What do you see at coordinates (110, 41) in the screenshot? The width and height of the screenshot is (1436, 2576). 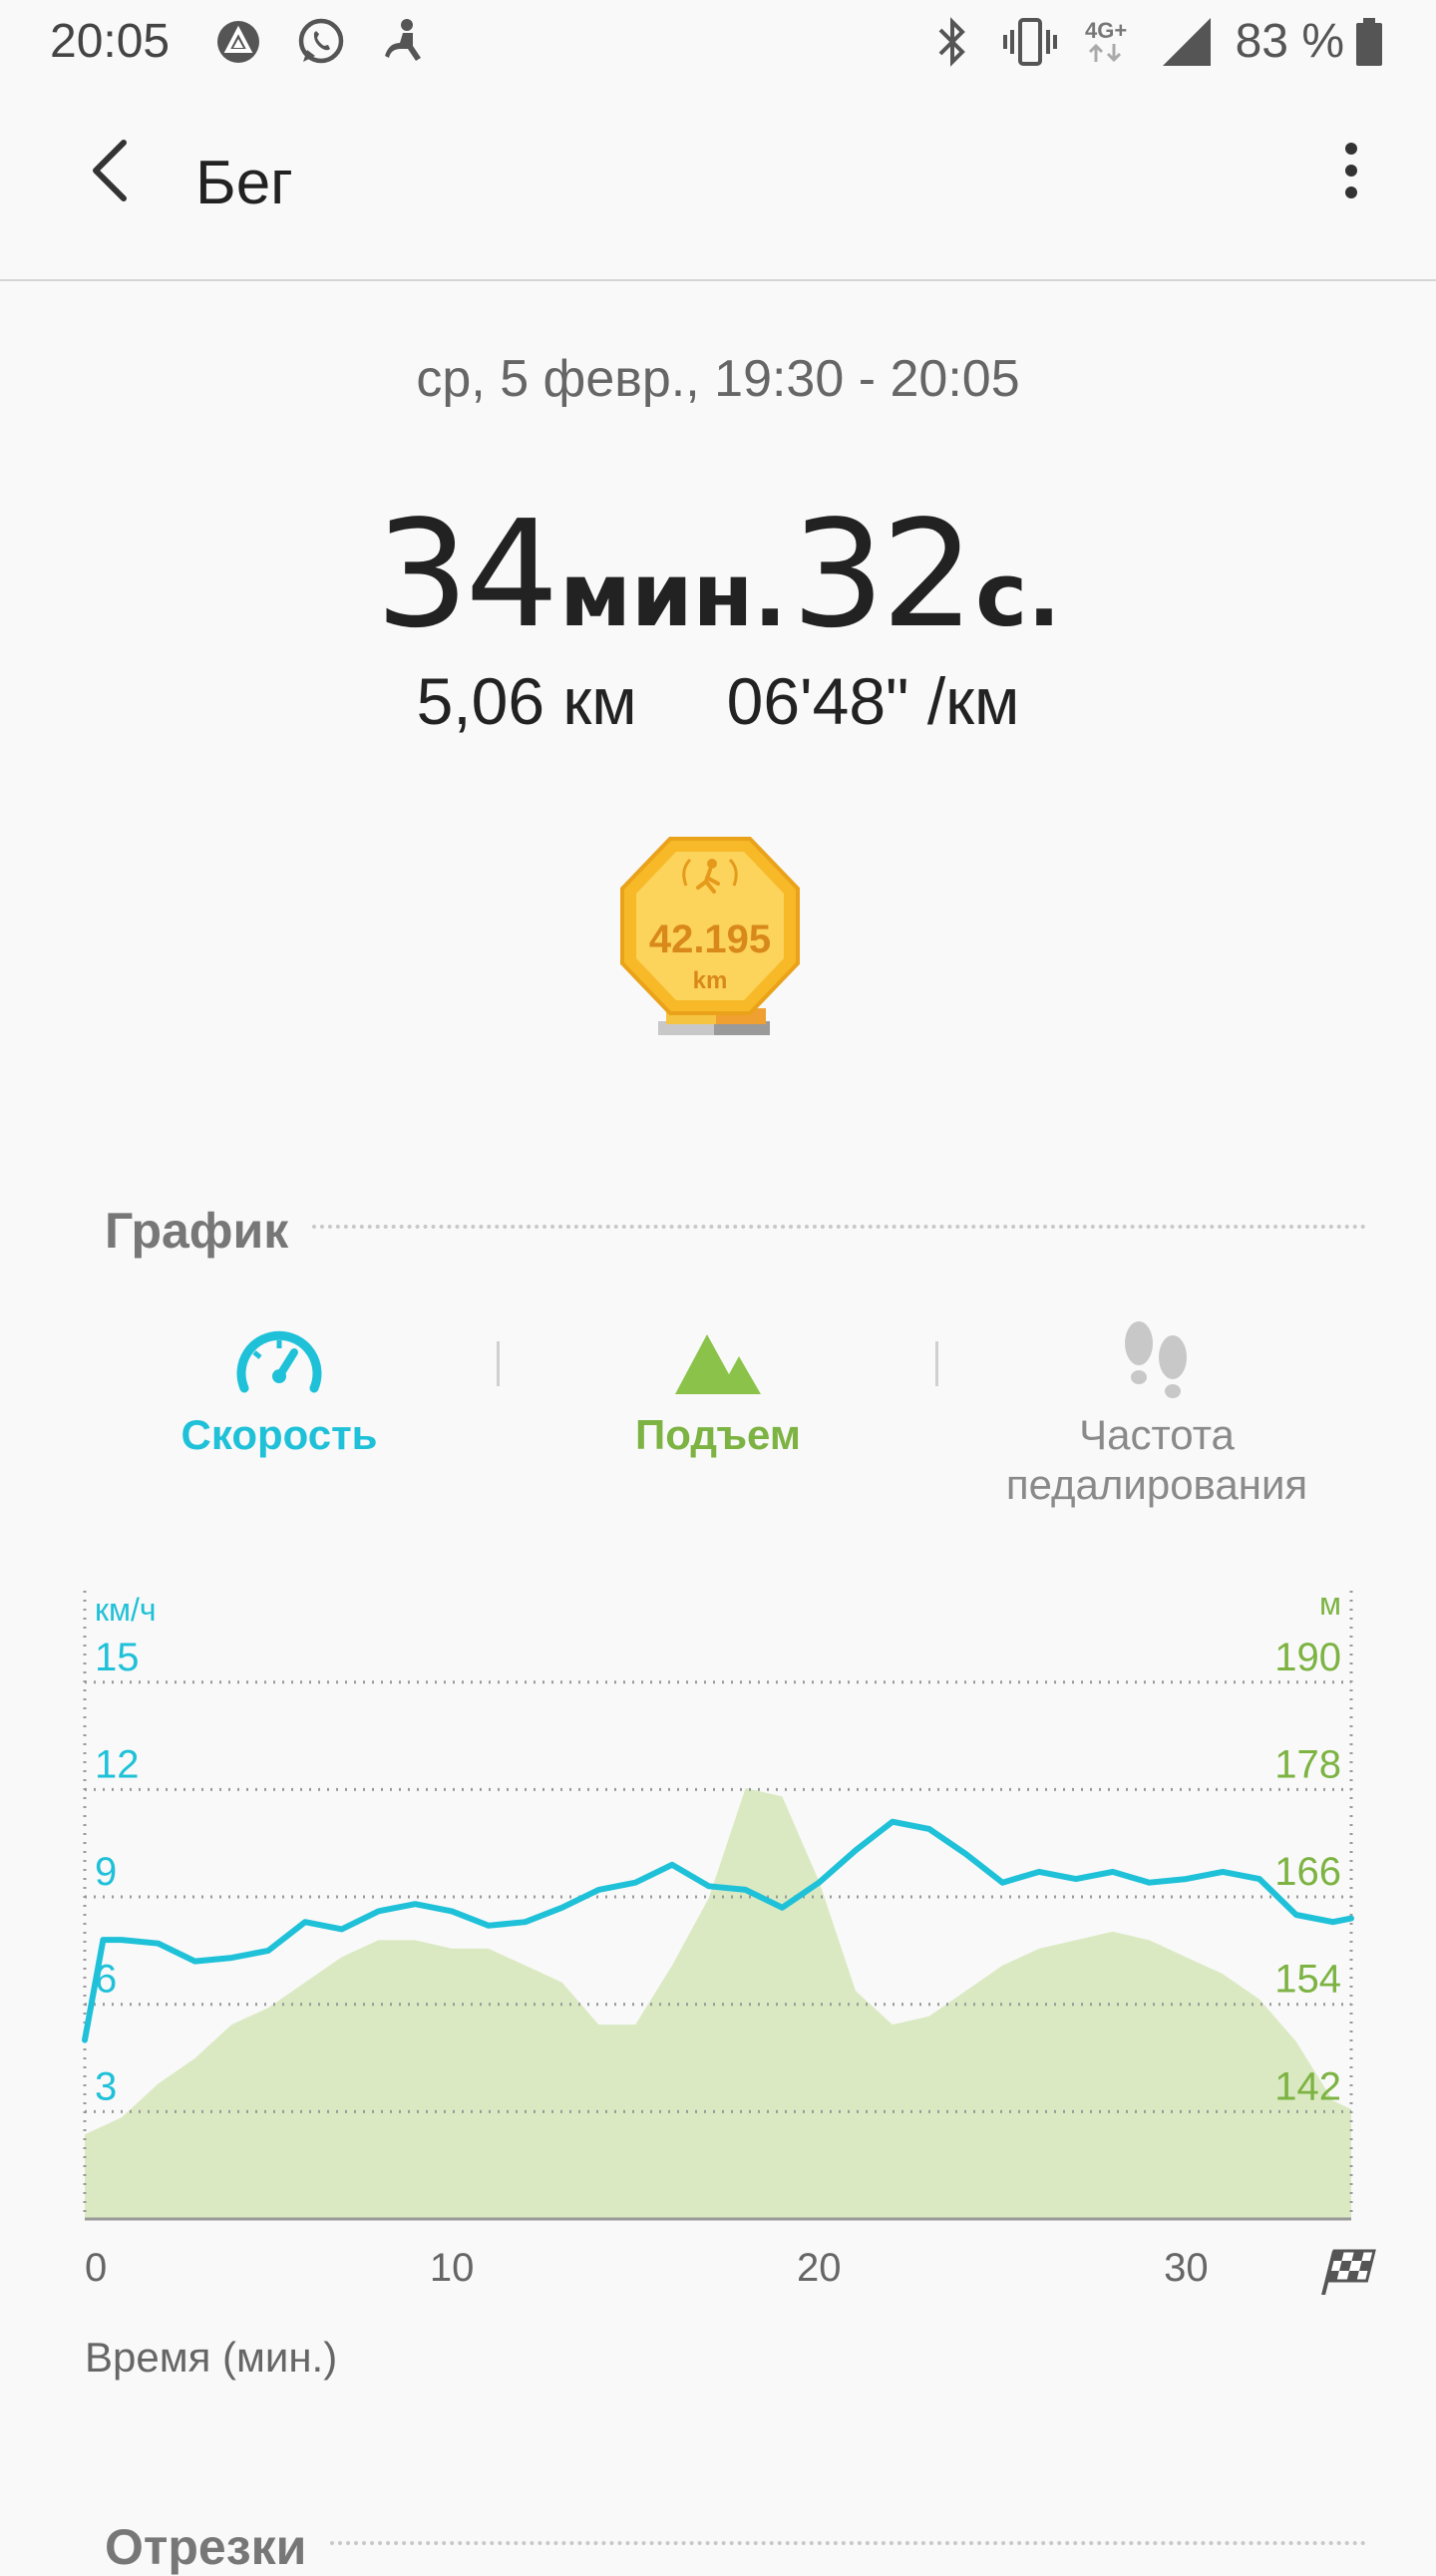 I see `status-time: 20:05` at bounding box center [110, 41].